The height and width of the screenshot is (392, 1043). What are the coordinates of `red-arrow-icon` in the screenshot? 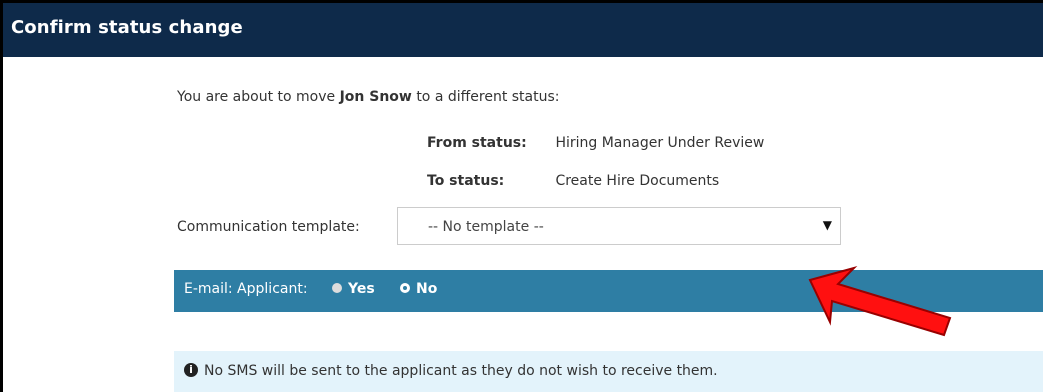 It's located at (880, 301).